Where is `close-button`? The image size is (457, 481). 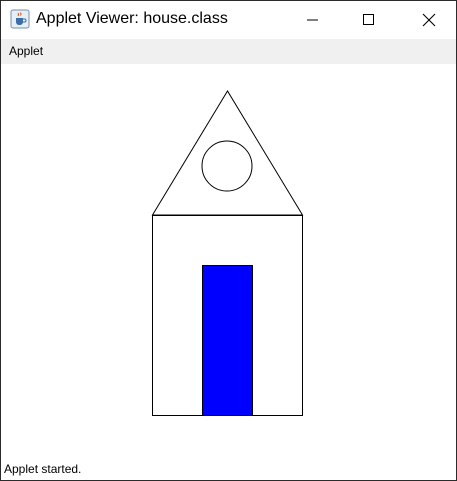
close-button is located at coordinates (429, 20).